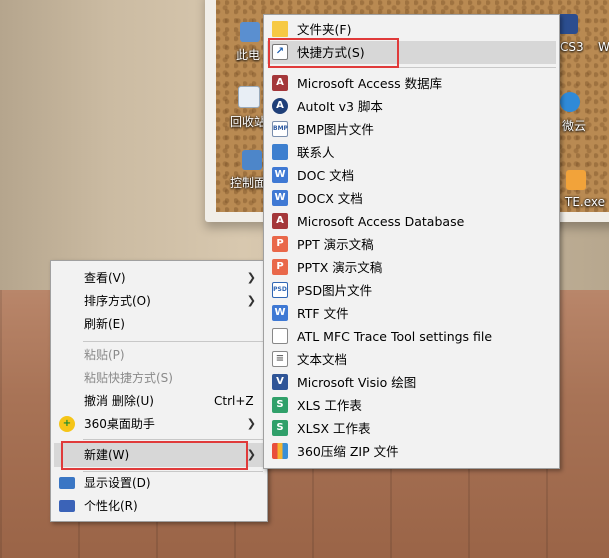  What do you see at coordinates (159, 324) in the screenshot?
I see `menu-item-refresh: 刷新(E)` at bounding box center [159, 324].